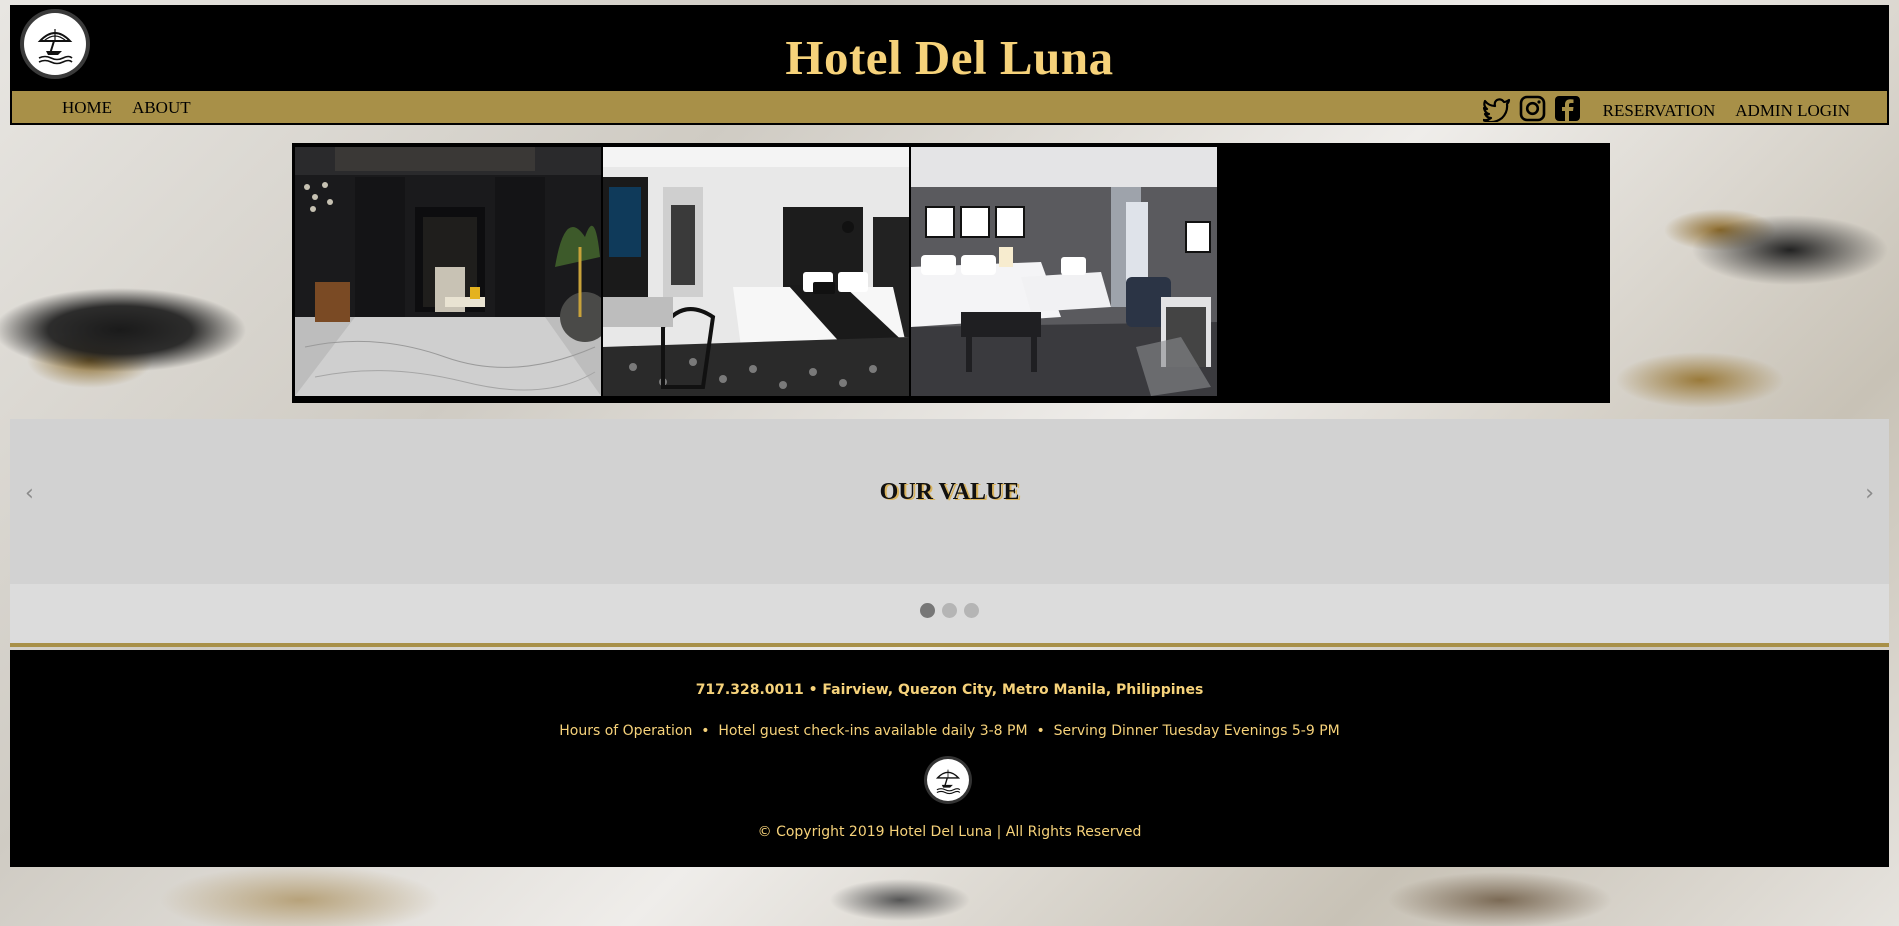 The height and width of the screenshot is (926, 1899). I want to click on nav-admin-login-link: ADMIN LOGIN, so click(1792, 110).